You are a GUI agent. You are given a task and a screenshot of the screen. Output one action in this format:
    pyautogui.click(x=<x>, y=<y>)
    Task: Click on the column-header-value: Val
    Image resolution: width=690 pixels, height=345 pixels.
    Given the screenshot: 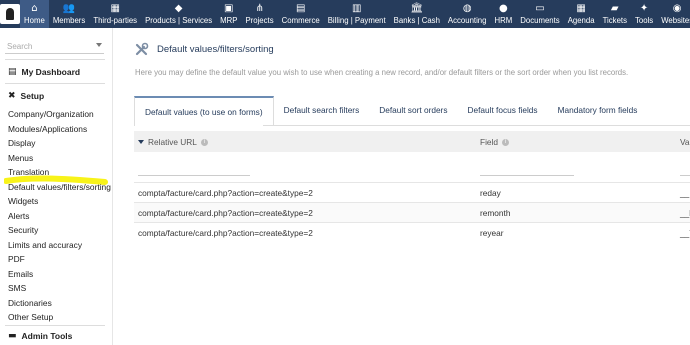 What is the action you would take?
    pyautogui.click(x=685, y=142)
    